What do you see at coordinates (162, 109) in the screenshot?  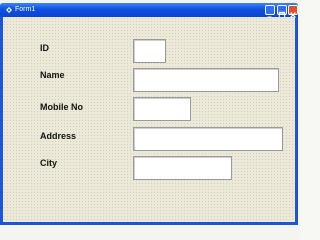 I see `mobile-no-field` at bounding box center [162, 109].